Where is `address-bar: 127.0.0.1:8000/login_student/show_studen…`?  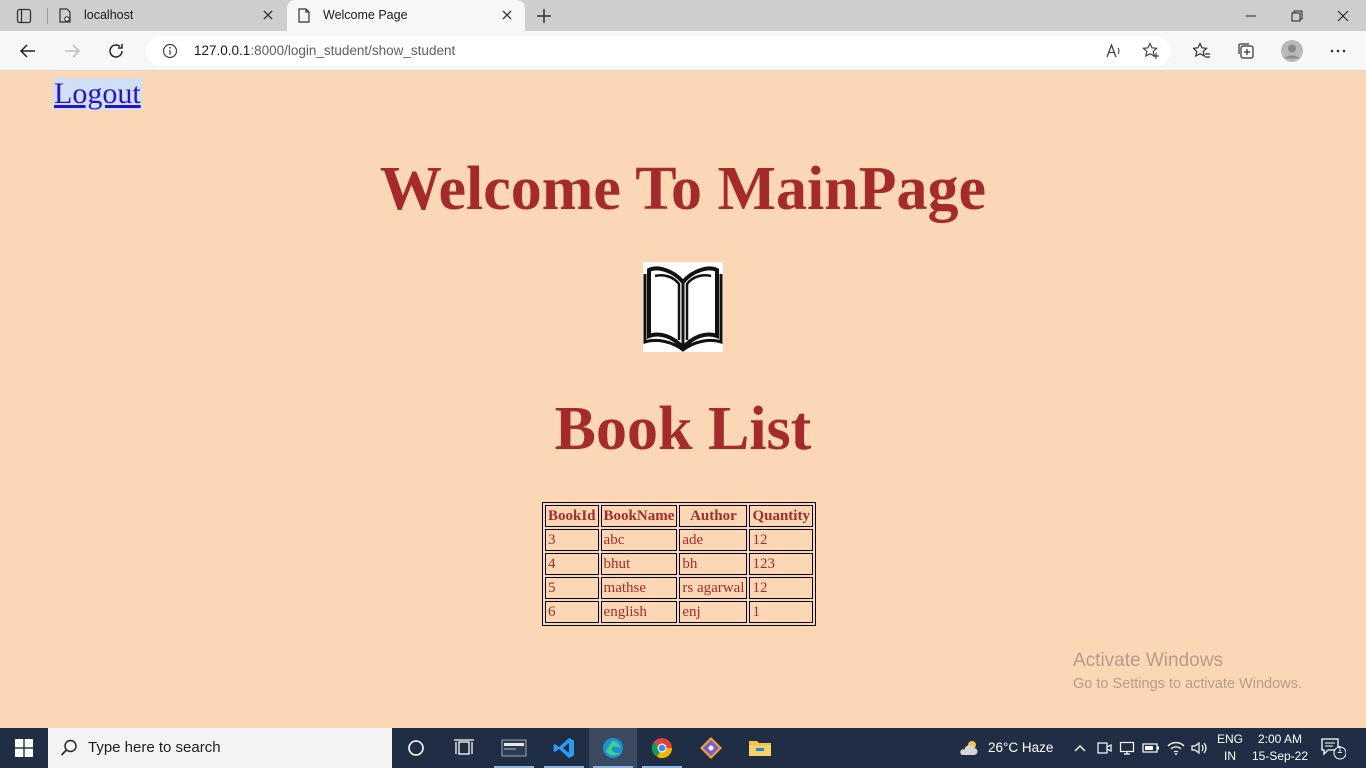 address-bar: 127.0.0.1:8000/login_student/show_studen… is located at coordinates (658, 51).